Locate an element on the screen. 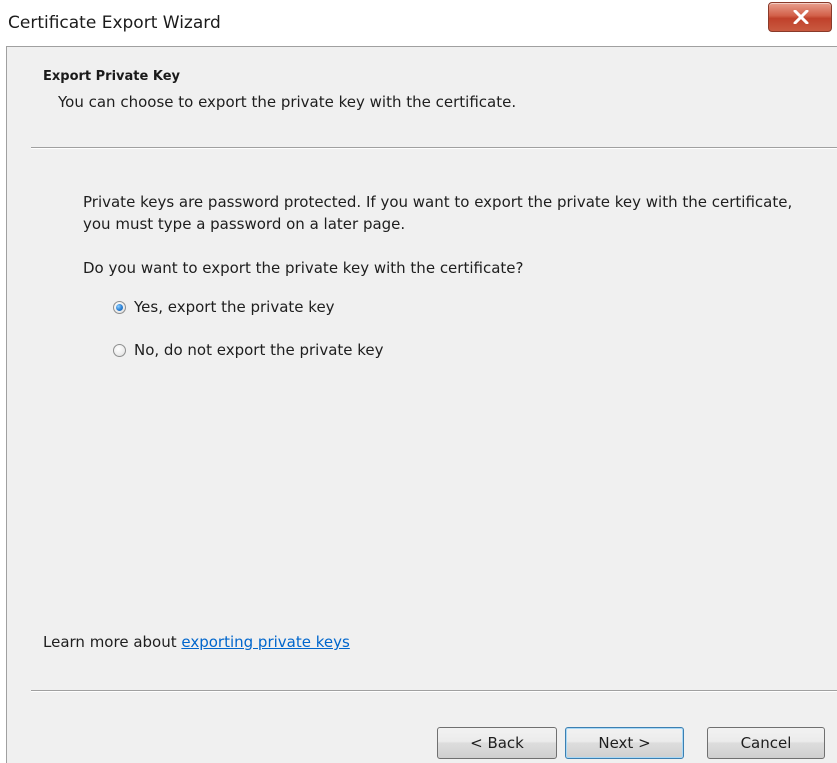 The width and height of the screenshot is (837, 763). back-button: < Back is located at coordinates (497, 743).